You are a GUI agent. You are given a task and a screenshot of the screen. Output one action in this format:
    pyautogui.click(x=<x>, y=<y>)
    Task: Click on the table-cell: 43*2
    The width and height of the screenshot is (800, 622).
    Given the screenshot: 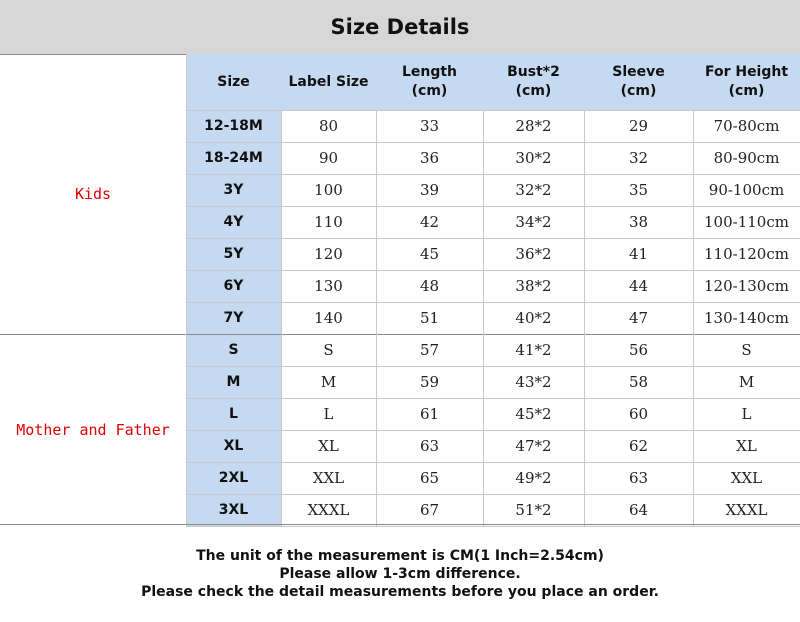 What is the action you would take?
    pyautogui.click(x=533, y=382)
    